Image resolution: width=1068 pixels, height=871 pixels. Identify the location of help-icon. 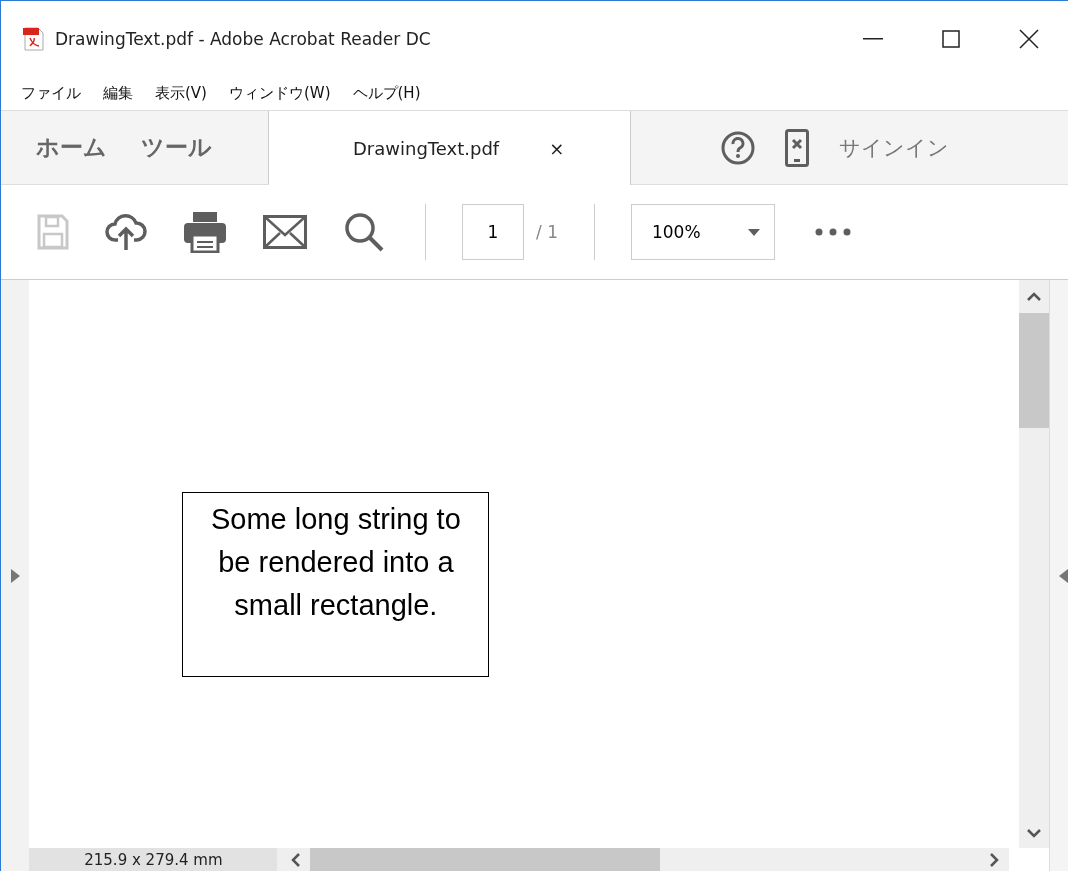
(738, 147).